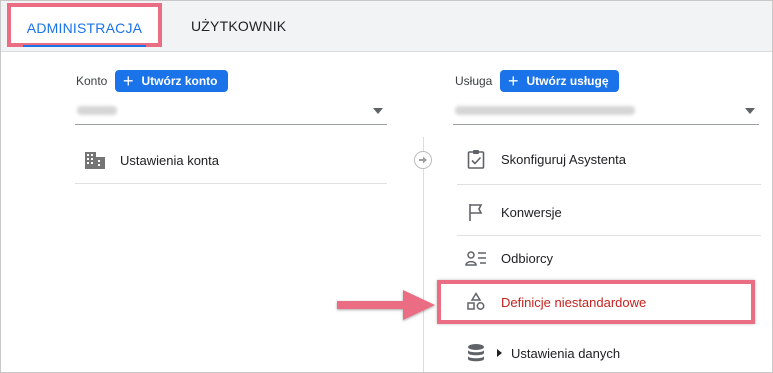 Image resolution: width=773 pixels, height=373 pixels. What do you see at coordinates (179, 81) in the screenshot?
I see `create-account-label: Utwórz konto` at bounding box center [179, 81].